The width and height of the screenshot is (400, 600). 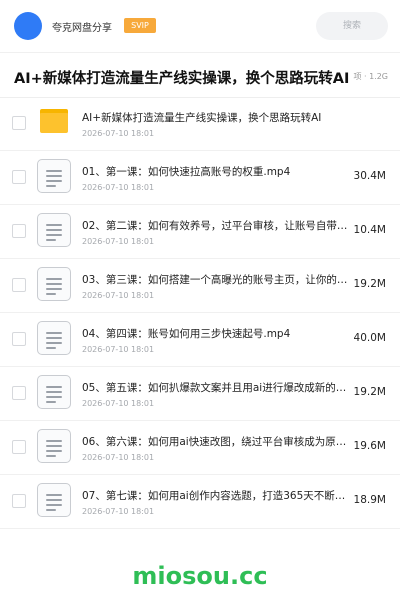 What do you see at coordinates (216, 387) in the screenshot?
I see `file-name: 05、第五课：如何扒爆款文案并且用ai进行爆改成新的爆款.mp4` at bounding box center [216, 387].